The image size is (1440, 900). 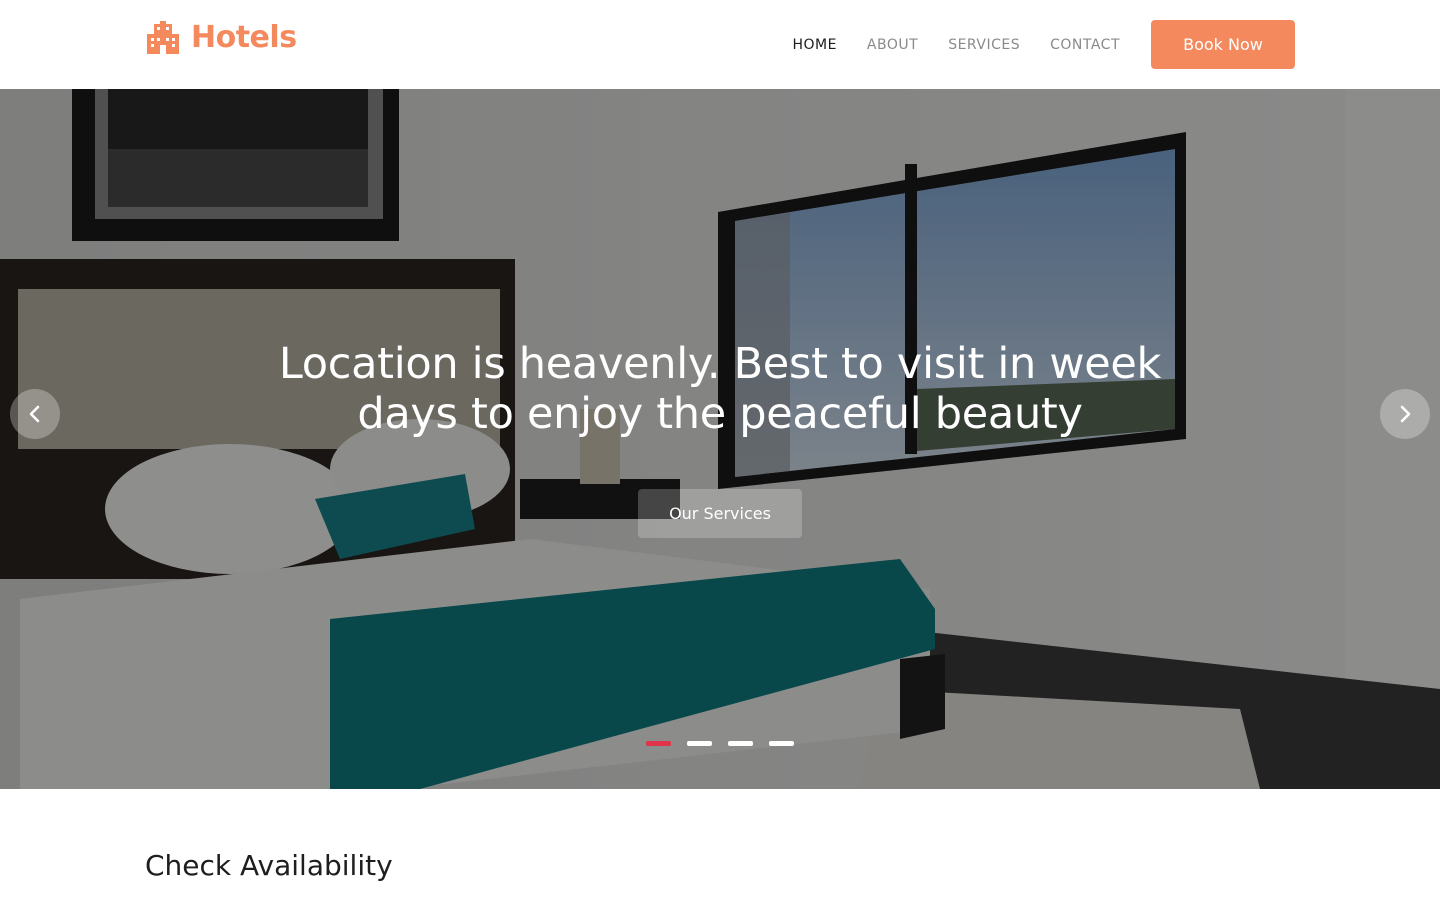 What do you see at coordinates (269, 865) in the screenshot?
I see `check-availability-heading: Check Availability` at bounding box center [269, 865].